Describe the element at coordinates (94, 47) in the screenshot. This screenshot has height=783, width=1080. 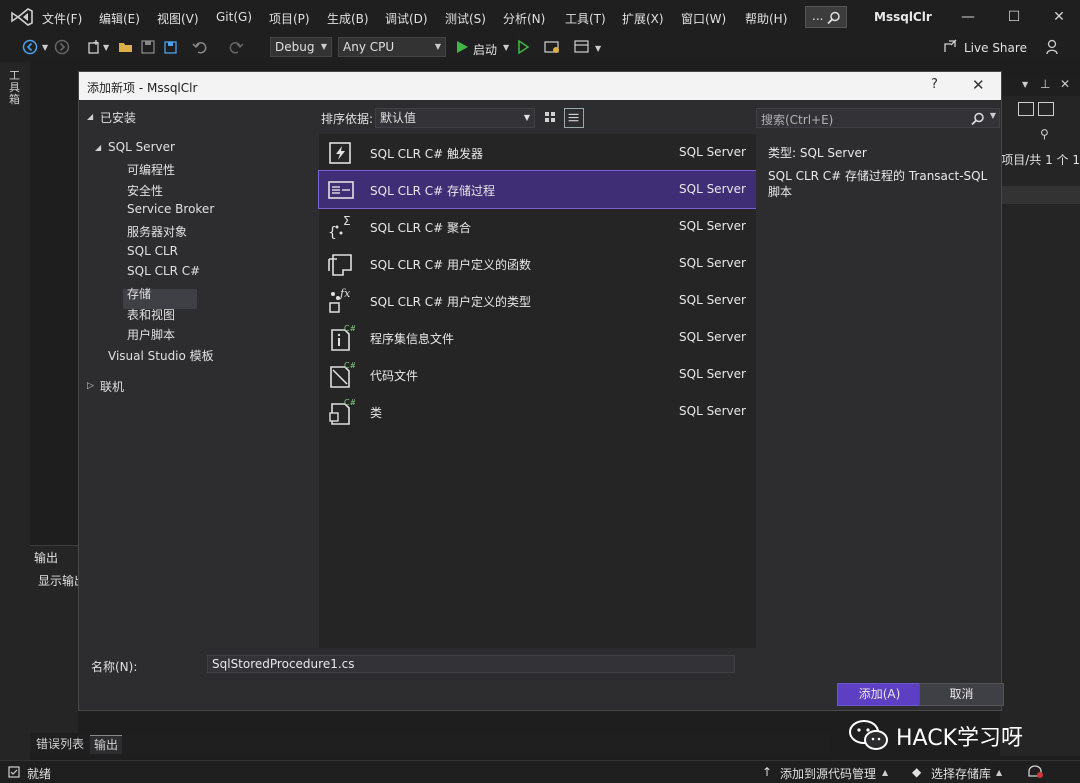
I see `new-project-icon` at that location.